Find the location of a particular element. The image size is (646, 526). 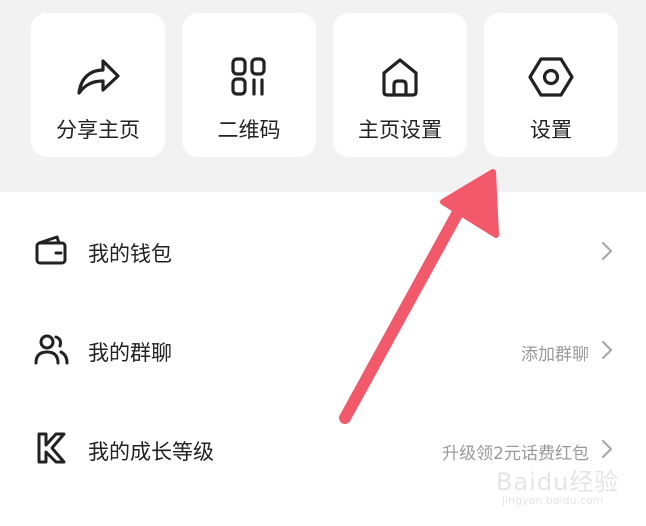

watermark-brand: Baidu经验 is located at coordinates (558, 482).